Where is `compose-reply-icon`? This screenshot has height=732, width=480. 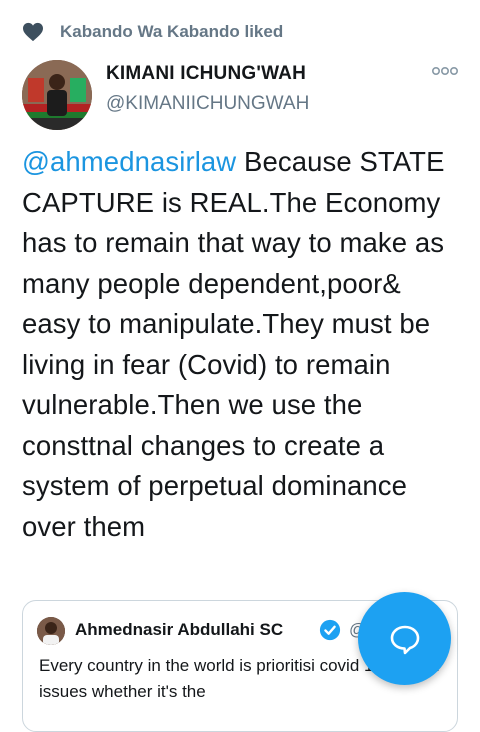 compose-reply-icon is located at coordinates (404, 639).